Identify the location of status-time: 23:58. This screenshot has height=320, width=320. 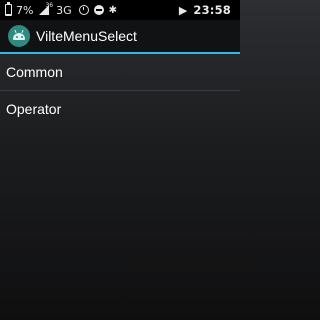
(212, 10).